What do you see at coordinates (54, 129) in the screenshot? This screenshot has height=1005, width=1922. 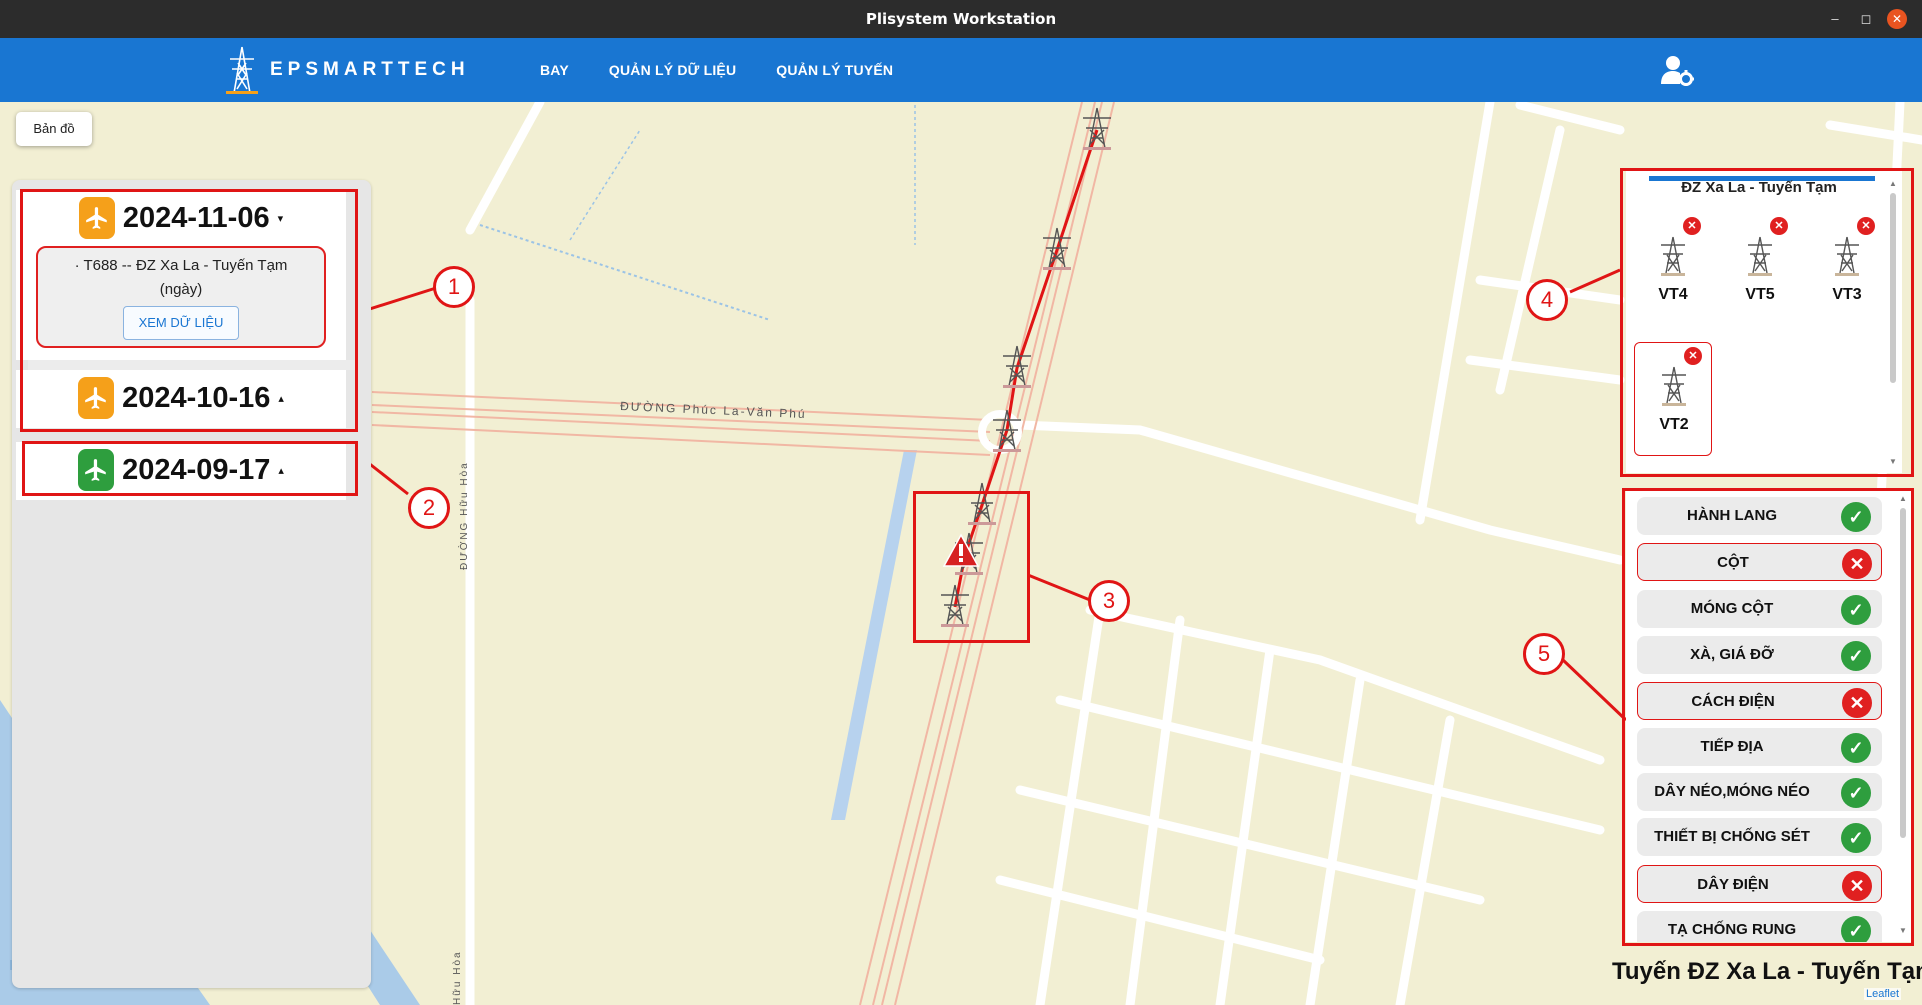 I see `map-layer-button: Bản đồ` at bounding box center [54, 129].